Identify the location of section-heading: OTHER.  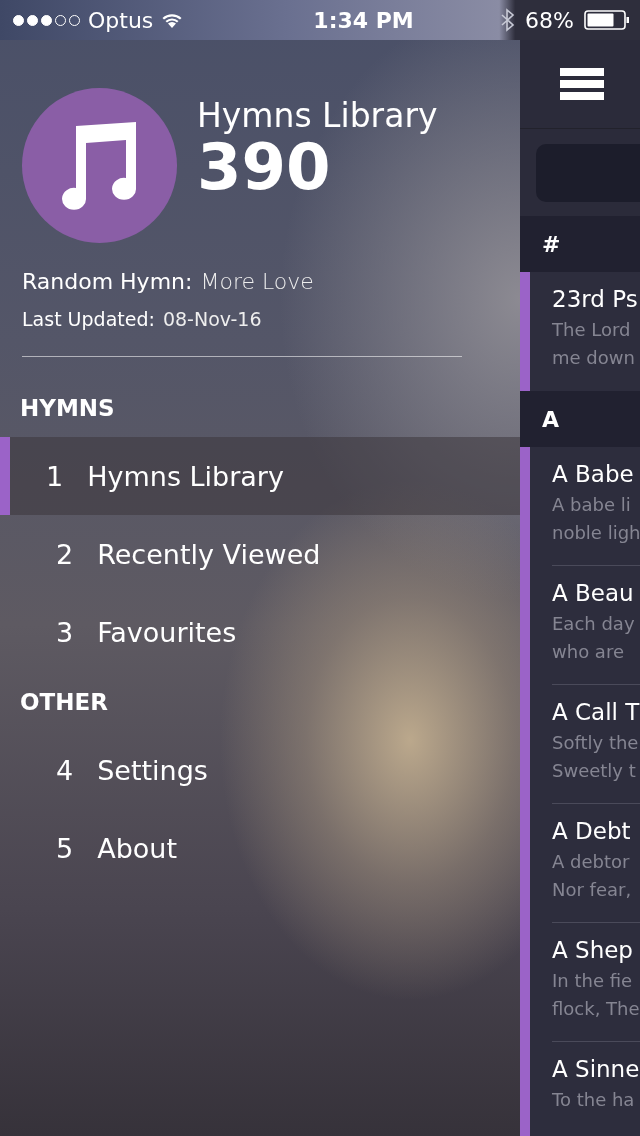
(64, 702).